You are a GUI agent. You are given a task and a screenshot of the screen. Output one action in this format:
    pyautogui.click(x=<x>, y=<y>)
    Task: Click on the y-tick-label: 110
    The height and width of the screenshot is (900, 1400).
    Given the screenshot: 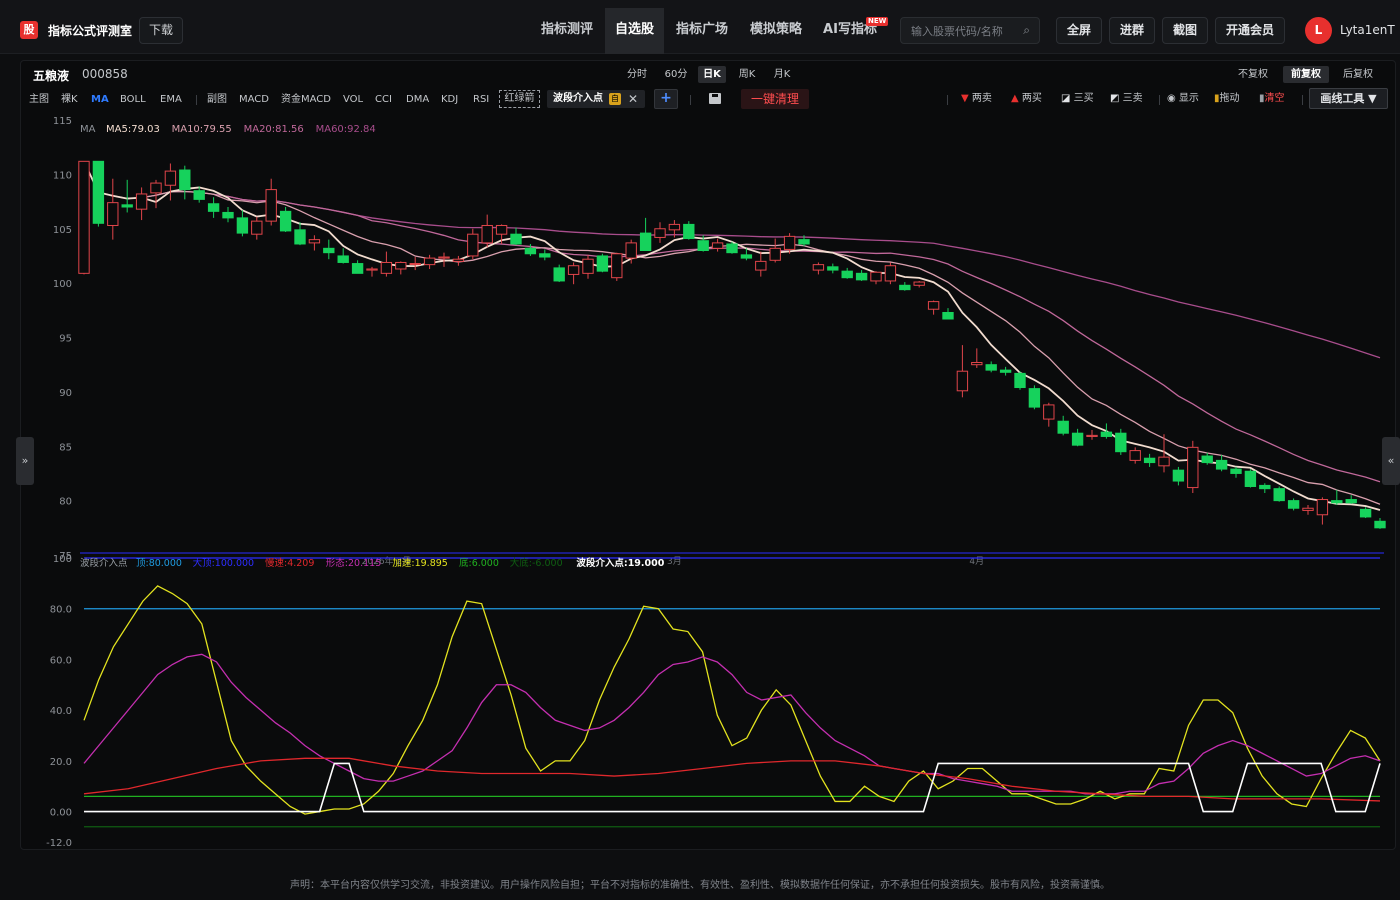 What is the action you would take?
    pyautogui.click(x=62, y=175)
    